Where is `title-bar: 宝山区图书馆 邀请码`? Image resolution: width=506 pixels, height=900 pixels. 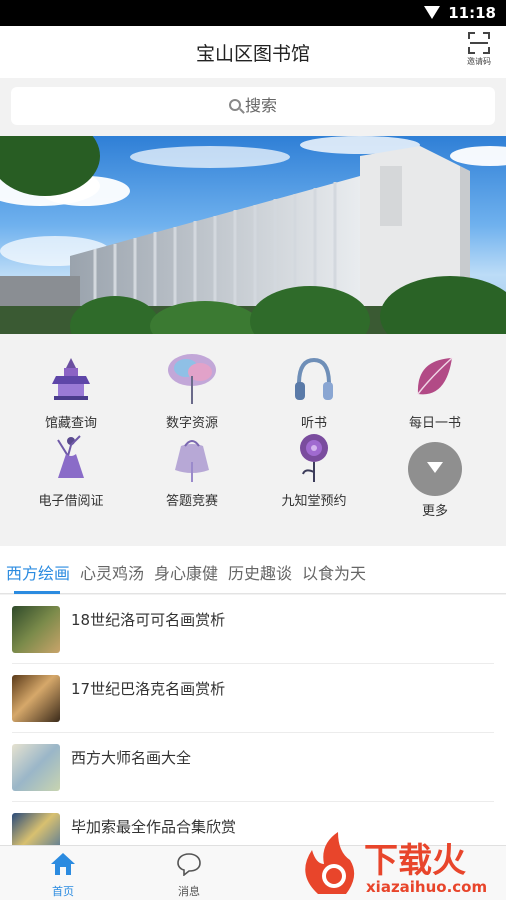
title-bar: 宝山区图书馆 邀请码 is located at coordinates (253, 52).